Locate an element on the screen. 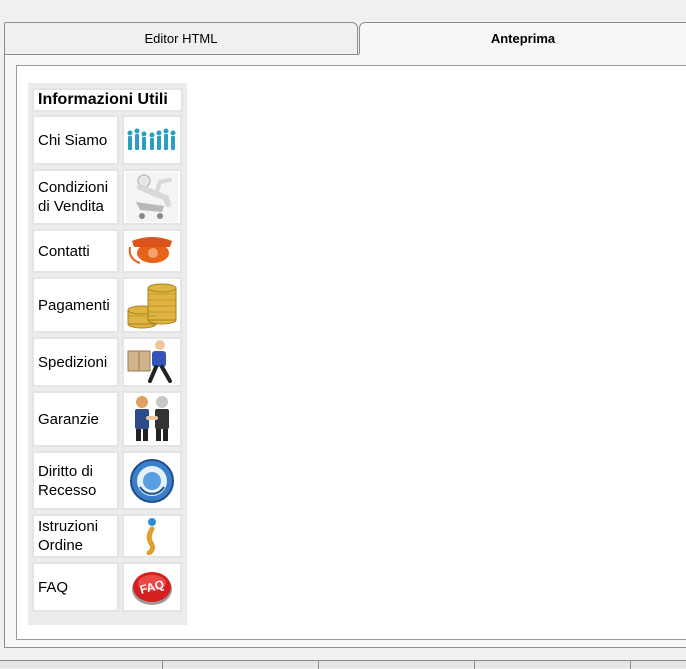  menu-row-garanzie: Garanzie is located at coordinates (107, 419).